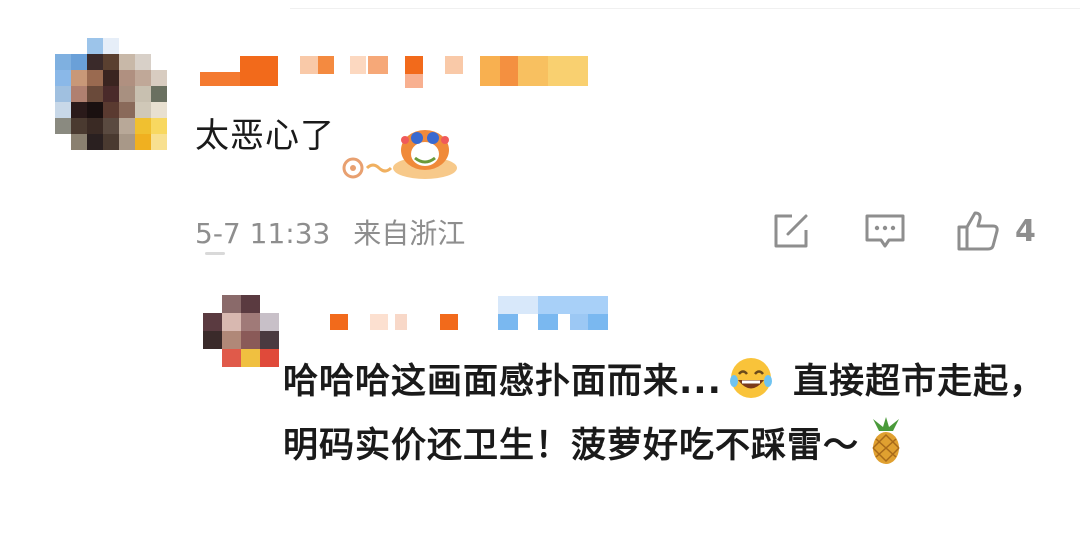 This screenshot has width=1080, height=556. I want to click on share-icon, so click(791, 231).